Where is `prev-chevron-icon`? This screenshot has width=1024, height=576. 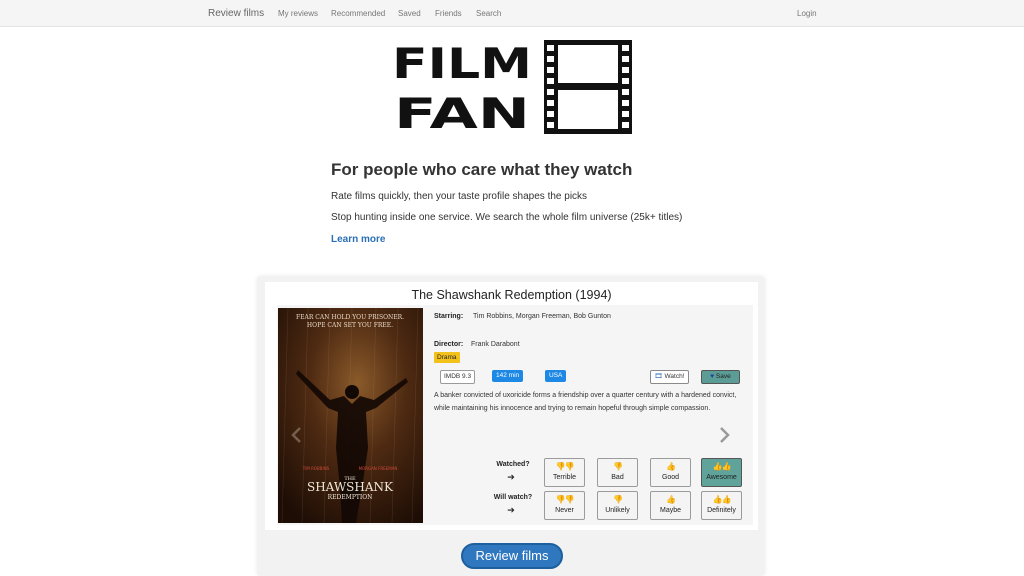
prev-chevron-icon is located at coordinates (297, 435).